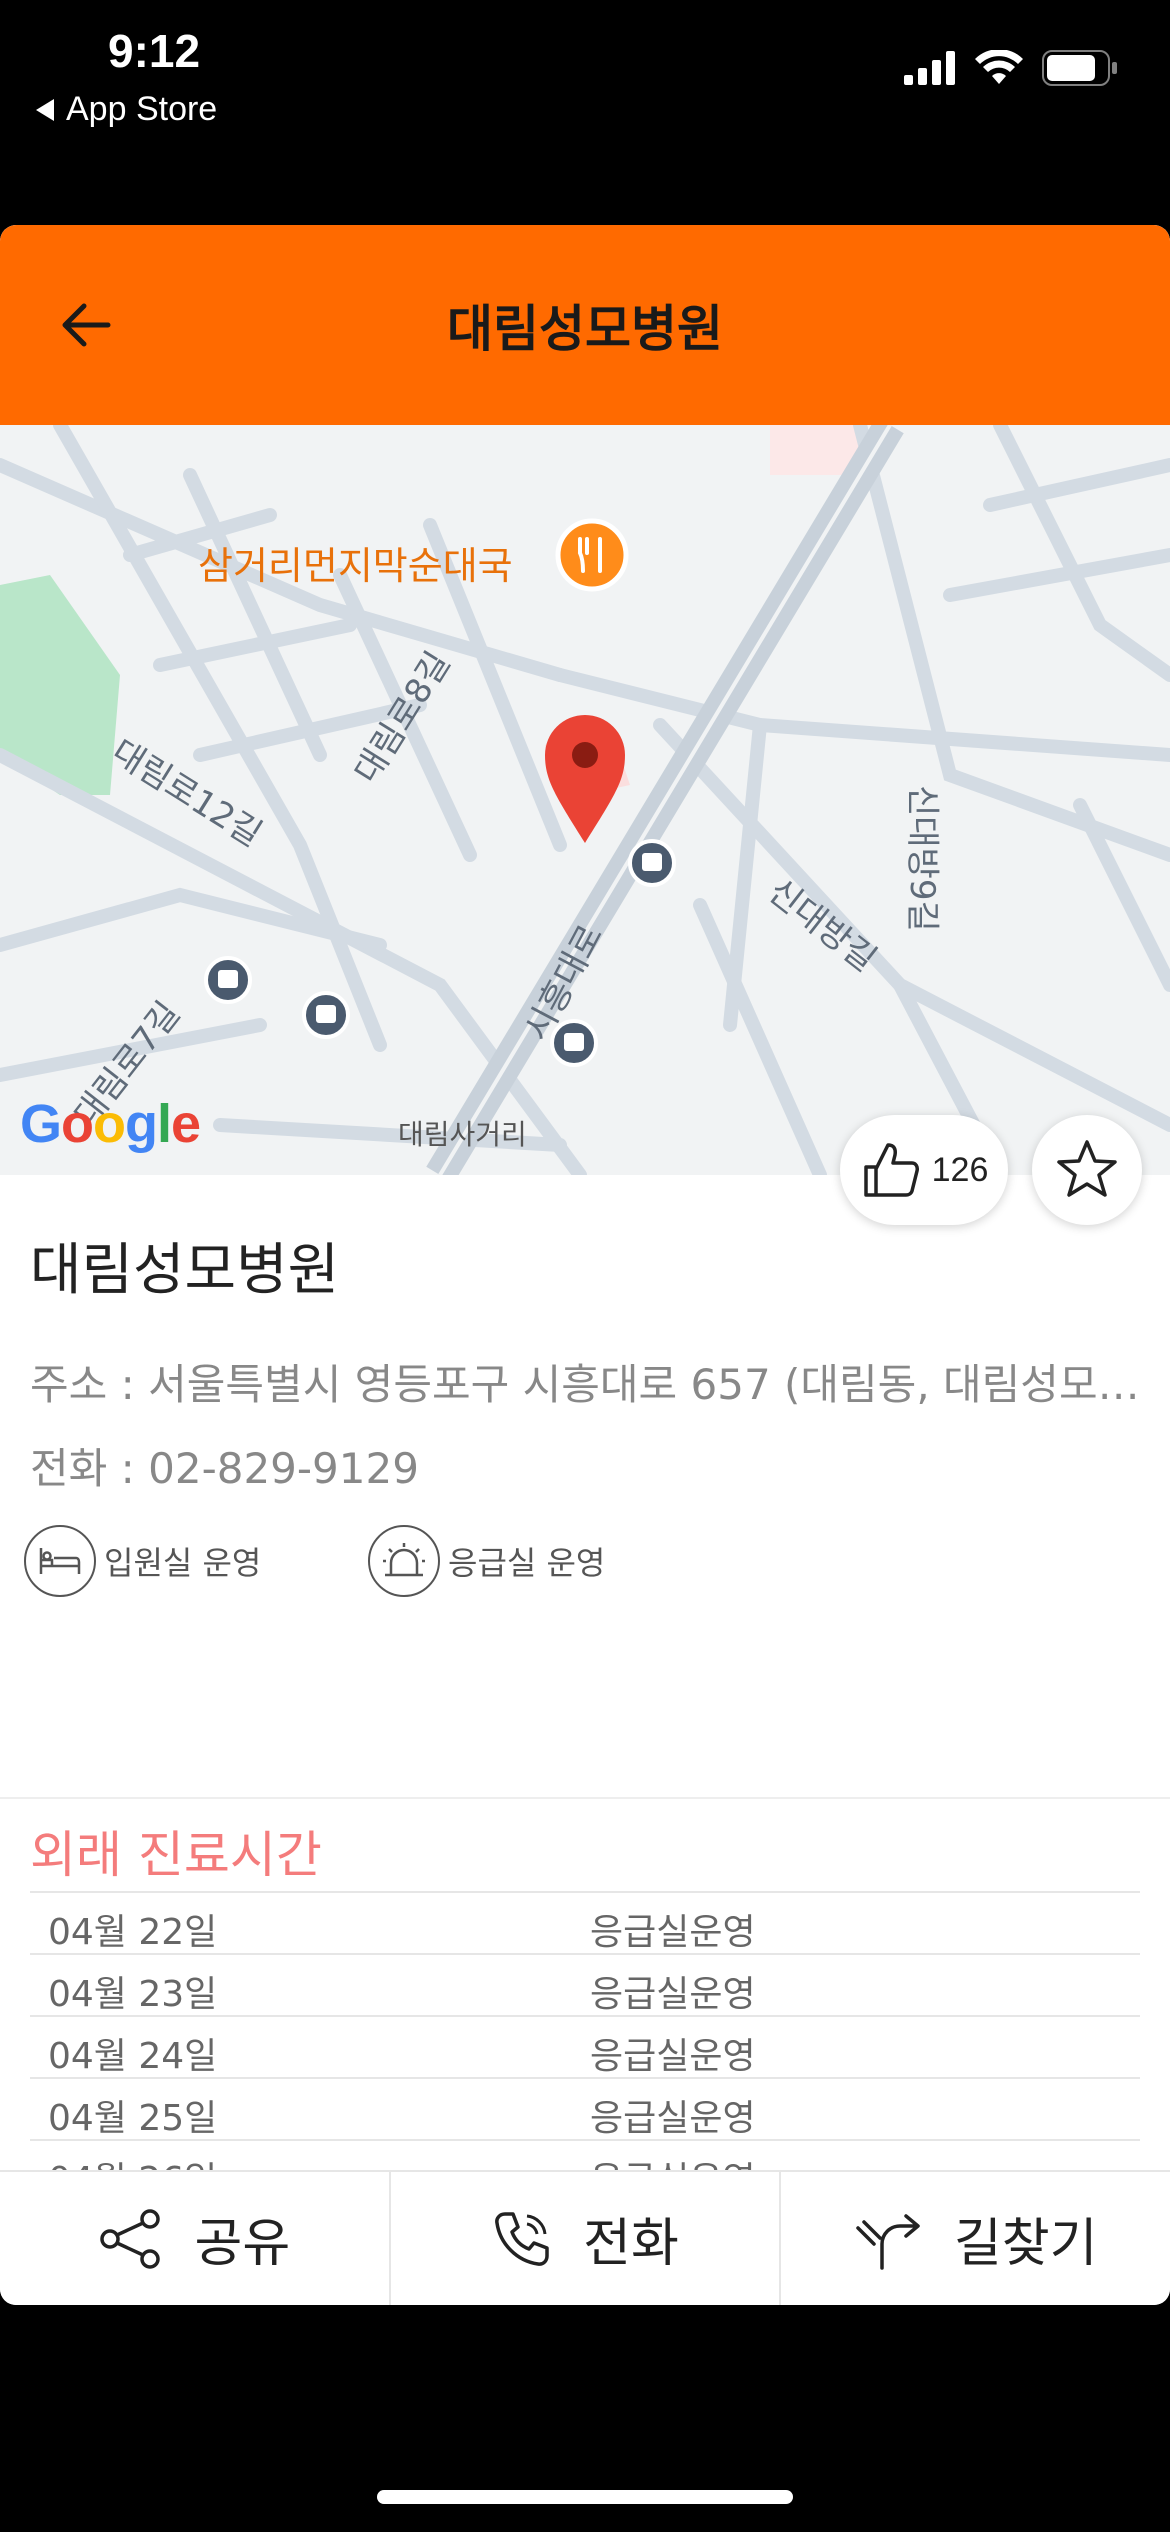 The width and height of the screenshot is (1170, 2532). Describe the element at coordinates (86, 325) in the screenshot. I see `arrow-left-icon` at that location.